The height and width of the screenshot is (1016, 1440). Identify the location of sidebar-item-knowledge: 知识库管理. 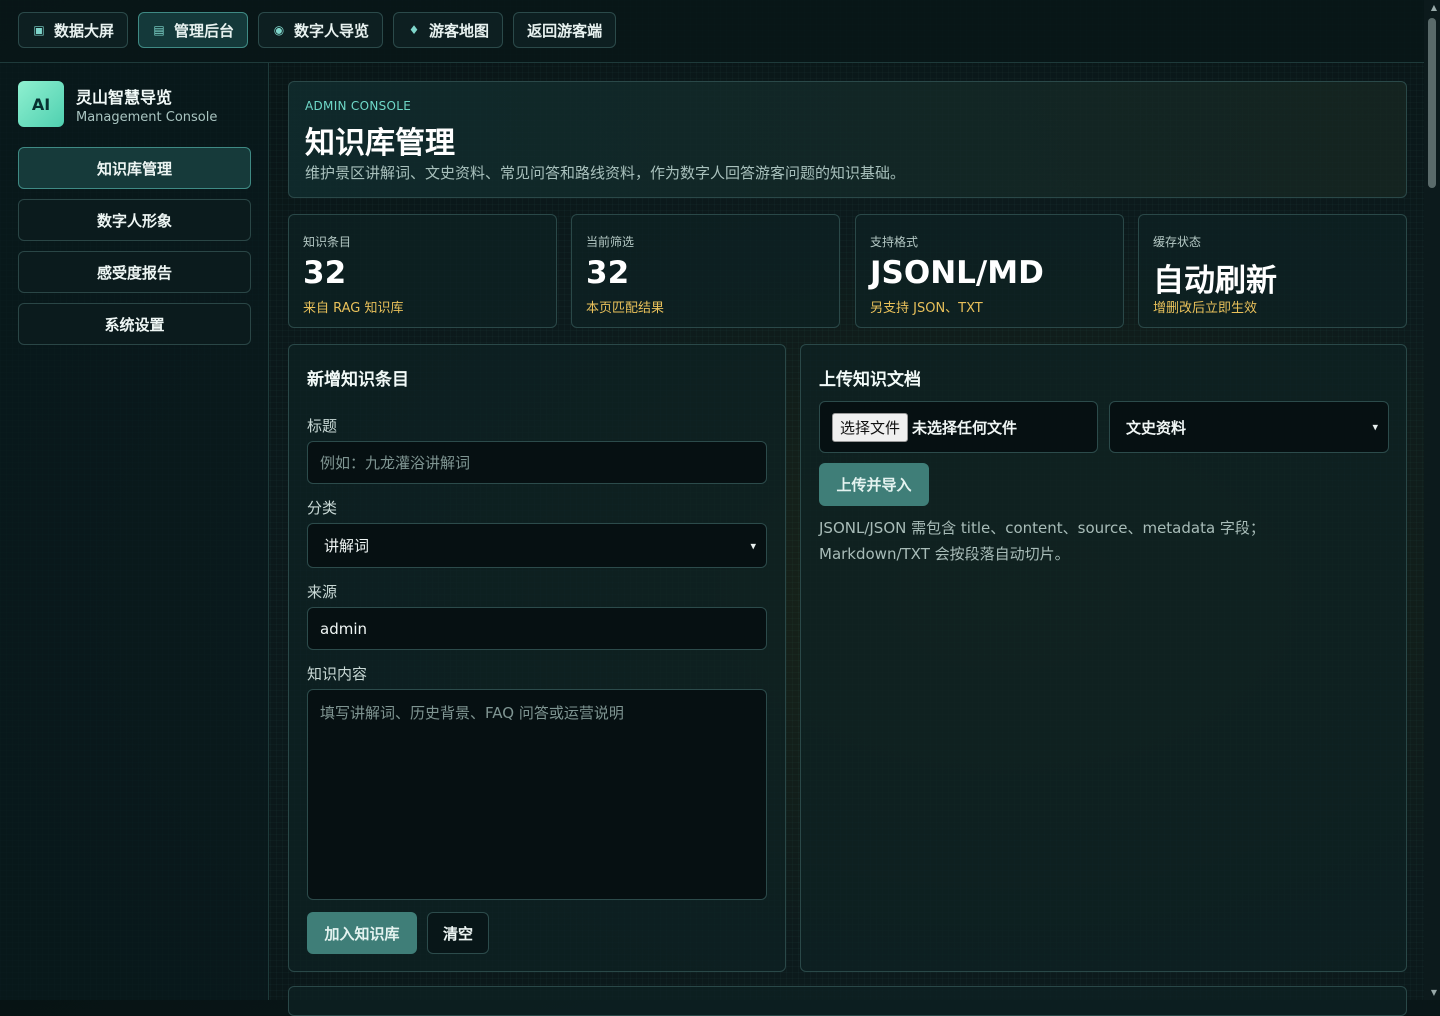
(134, 168).